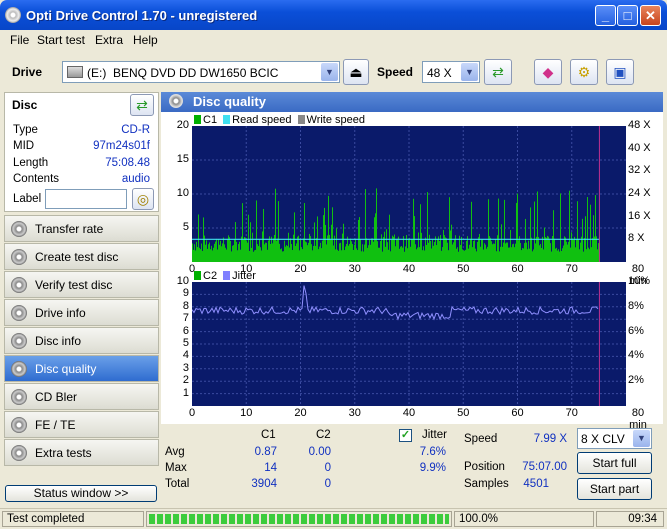 The image size is (667, 529). What do you see at coordinates (142, 105) in the screenshot?
I see `disc-refresh-button: ⇄` at bounding box center [142, 105].